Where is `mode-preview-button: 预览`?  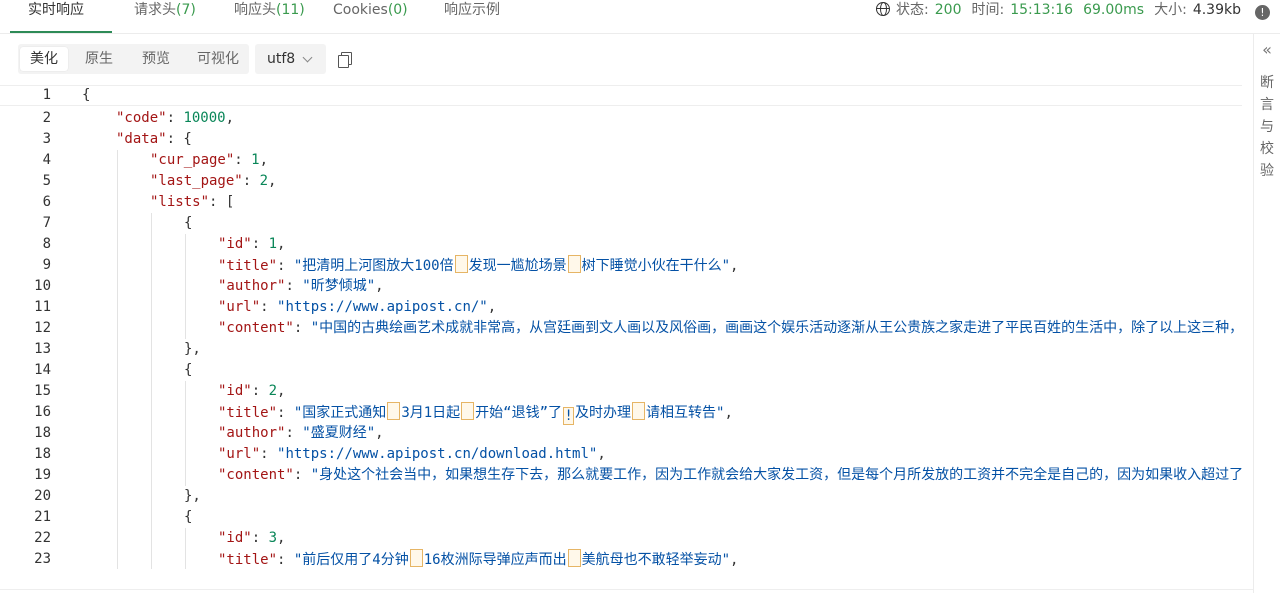 mode-preview-button: 预览 is located at coordinates (156, 59).